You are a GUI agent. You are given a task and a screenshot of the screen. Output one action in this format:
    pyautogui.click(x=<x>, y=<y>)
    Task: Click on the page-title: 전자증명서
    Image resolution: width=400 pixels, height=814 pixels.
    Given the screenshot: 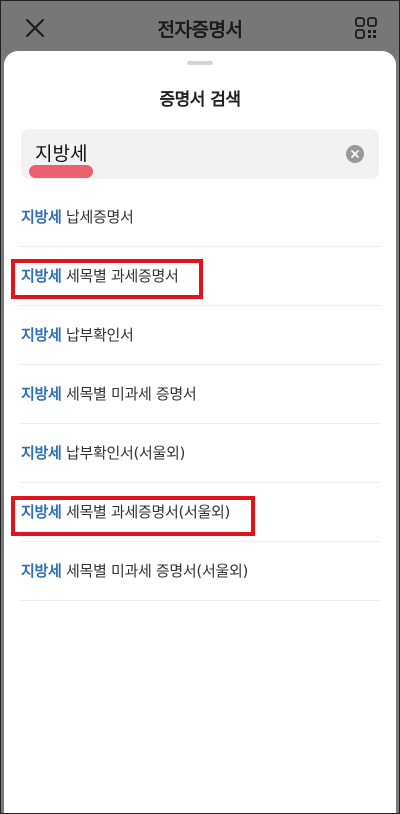 What is the action you would take?
    pyautogui.click(x=200, y=30)
    